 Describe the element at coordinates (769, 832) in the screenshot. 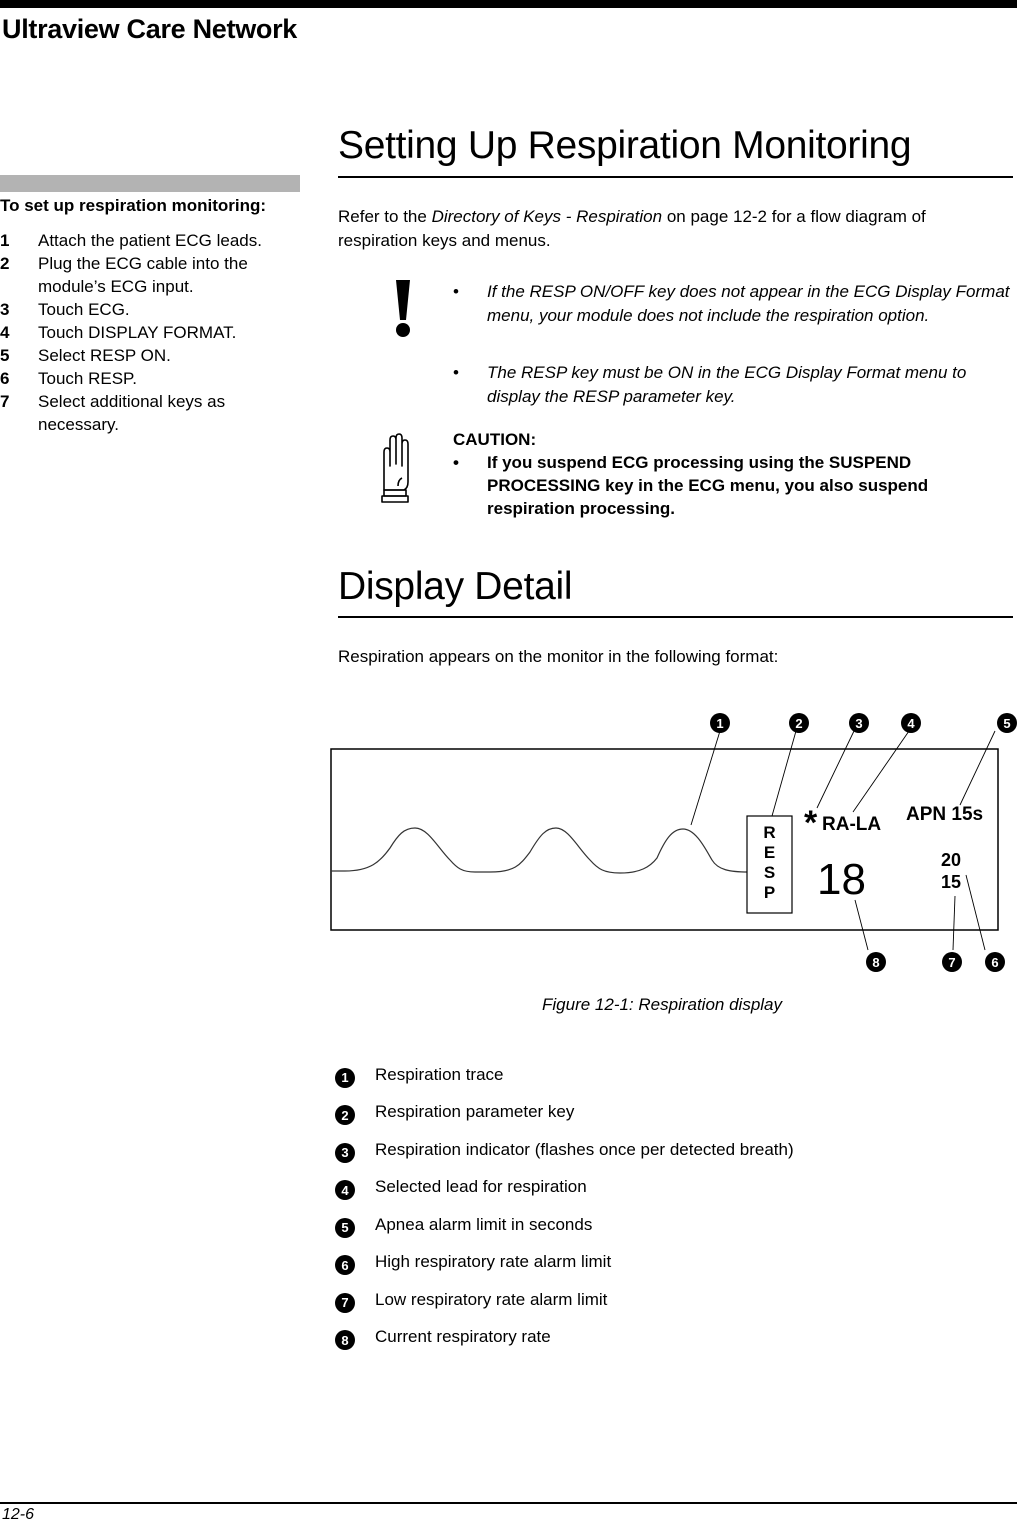

I see `param-key-letter: R` at that location.